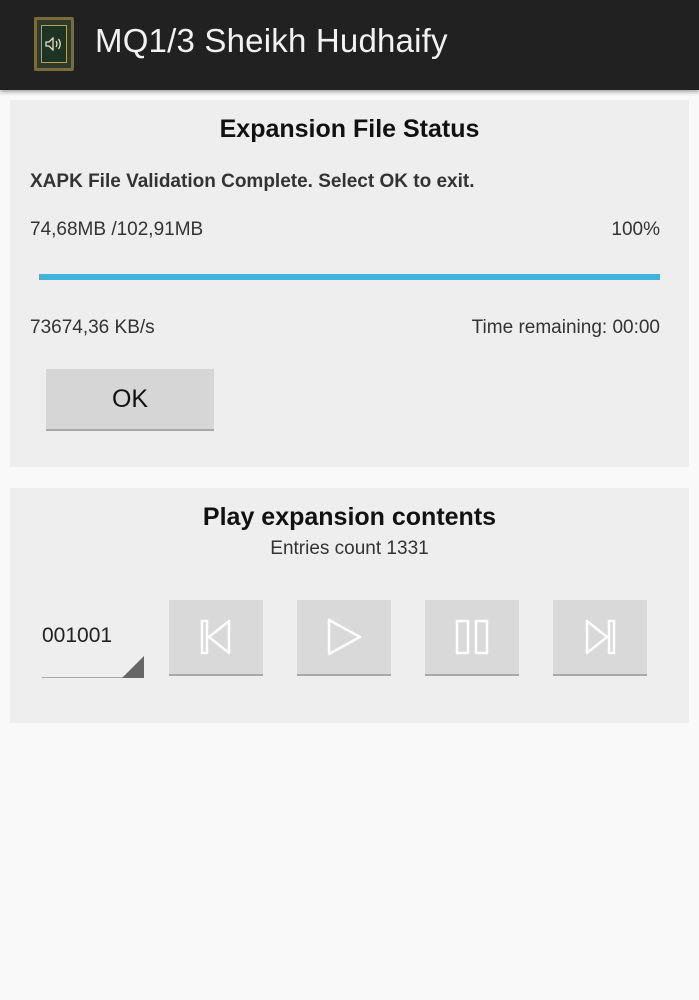 The height and width of the screenshot is (1000, 699). I want to click on app-title: MQ1/3 Sheikh Hudhaify, so click(271, 40).